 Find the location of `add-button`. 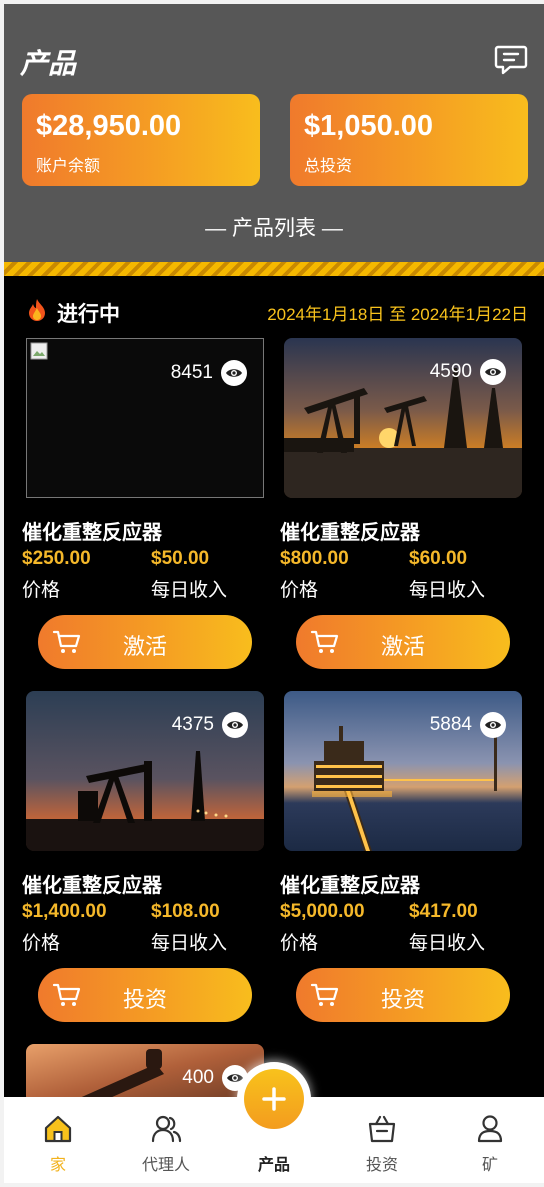

add-button is located at coordinates (274, 1099).